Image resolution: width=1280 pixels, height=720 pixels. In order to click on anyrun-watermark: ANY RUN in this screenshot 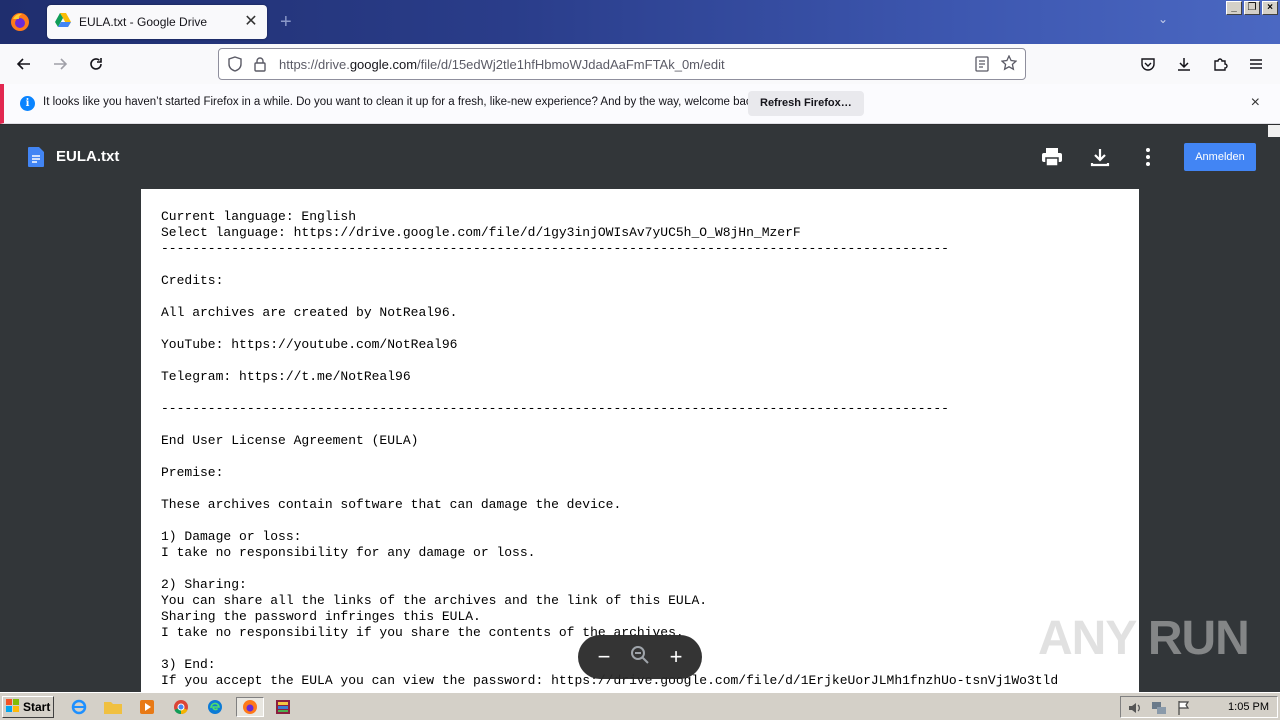, I will do `click(1144, 638)`.